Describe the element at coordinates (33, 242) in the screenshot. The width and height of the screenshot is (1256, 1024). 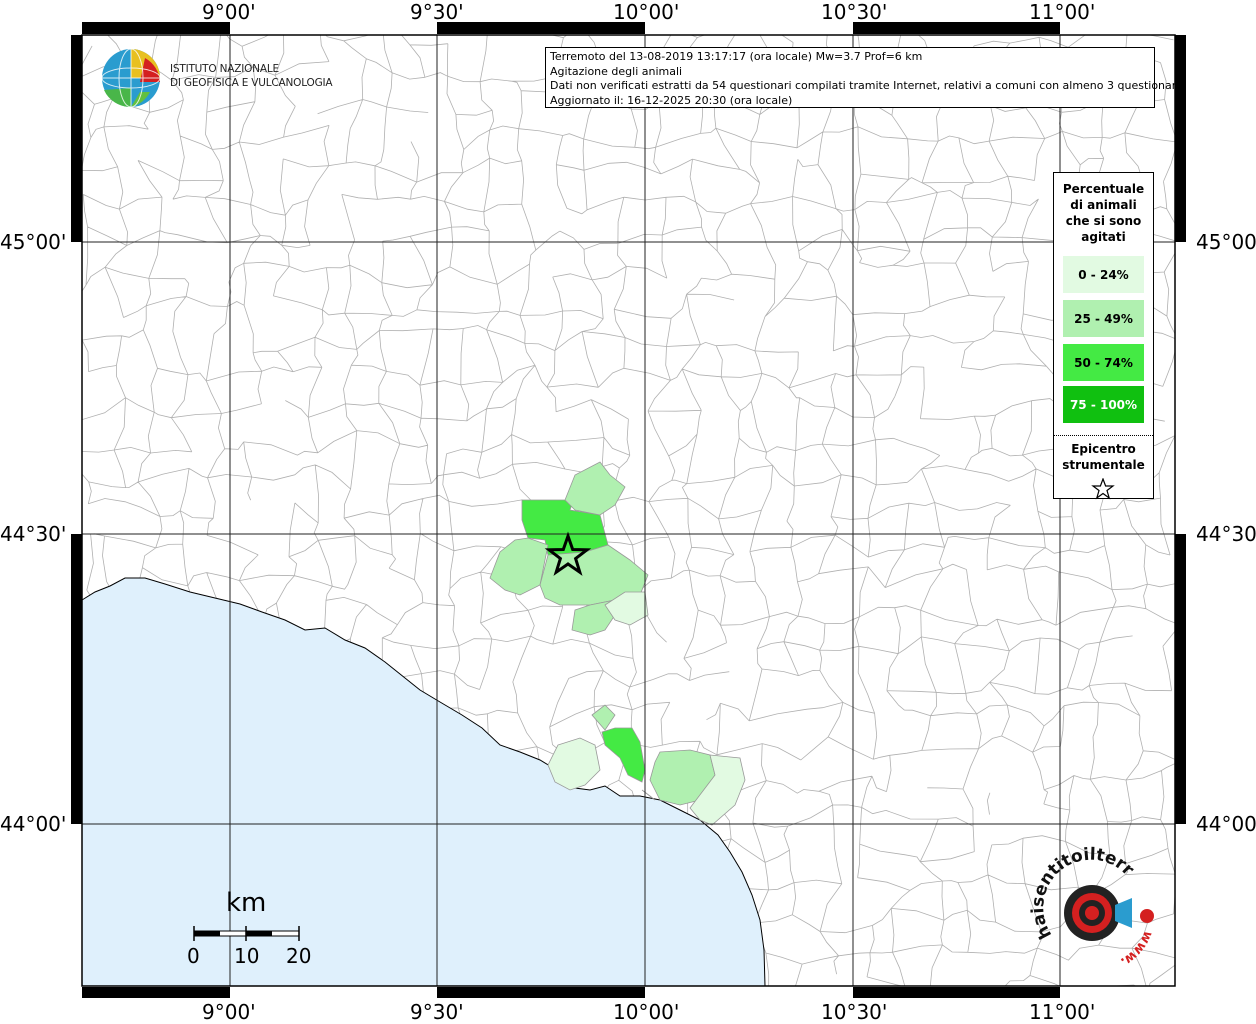
I see `y-tick-left: 45°00'` at that location.